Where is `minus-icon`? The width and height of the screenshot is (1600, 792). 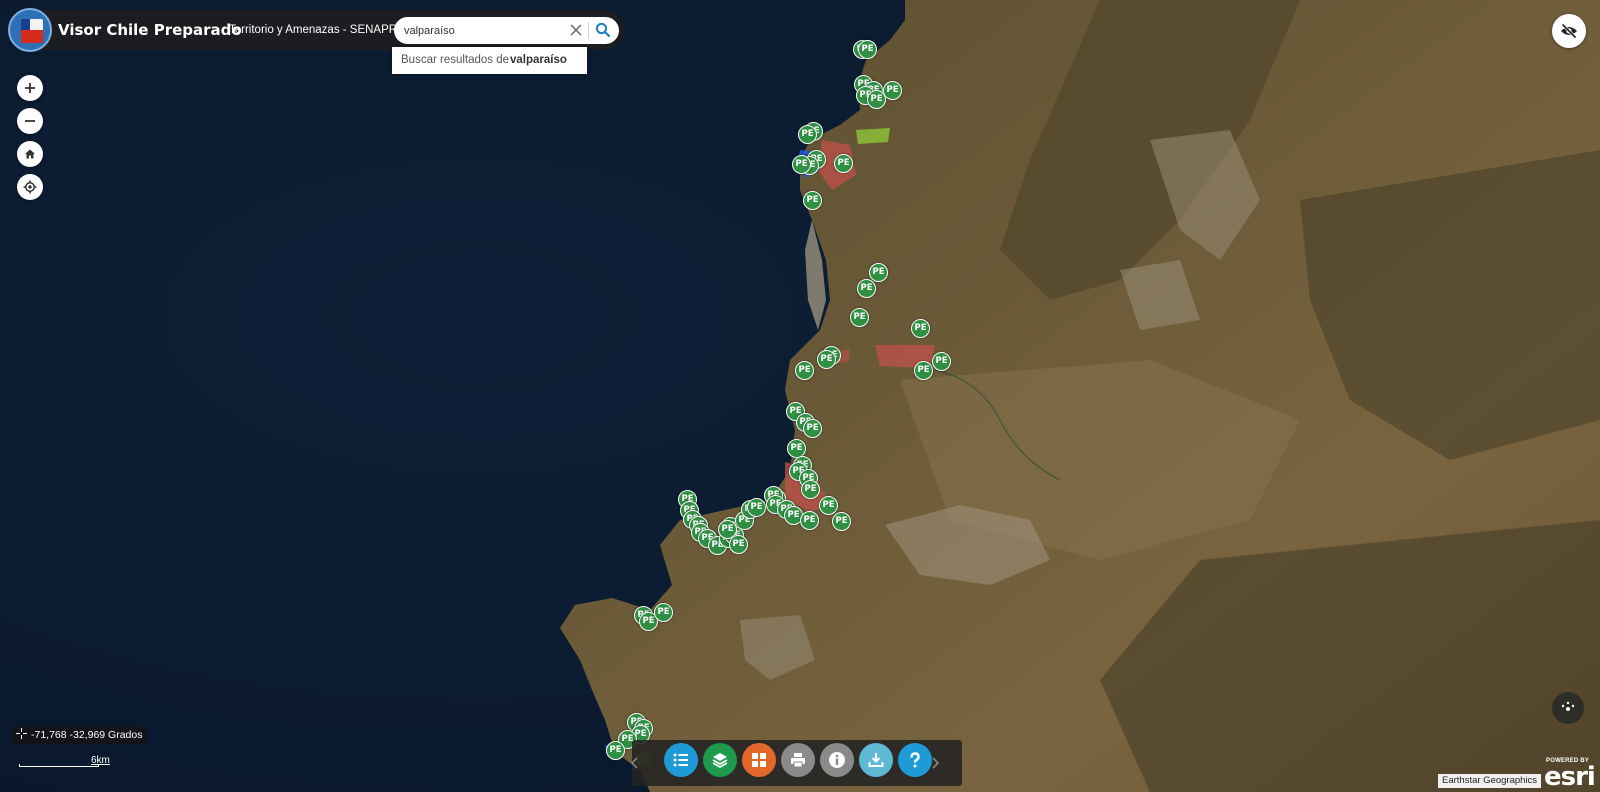 minus-icon is located at coordinates (30, 121).